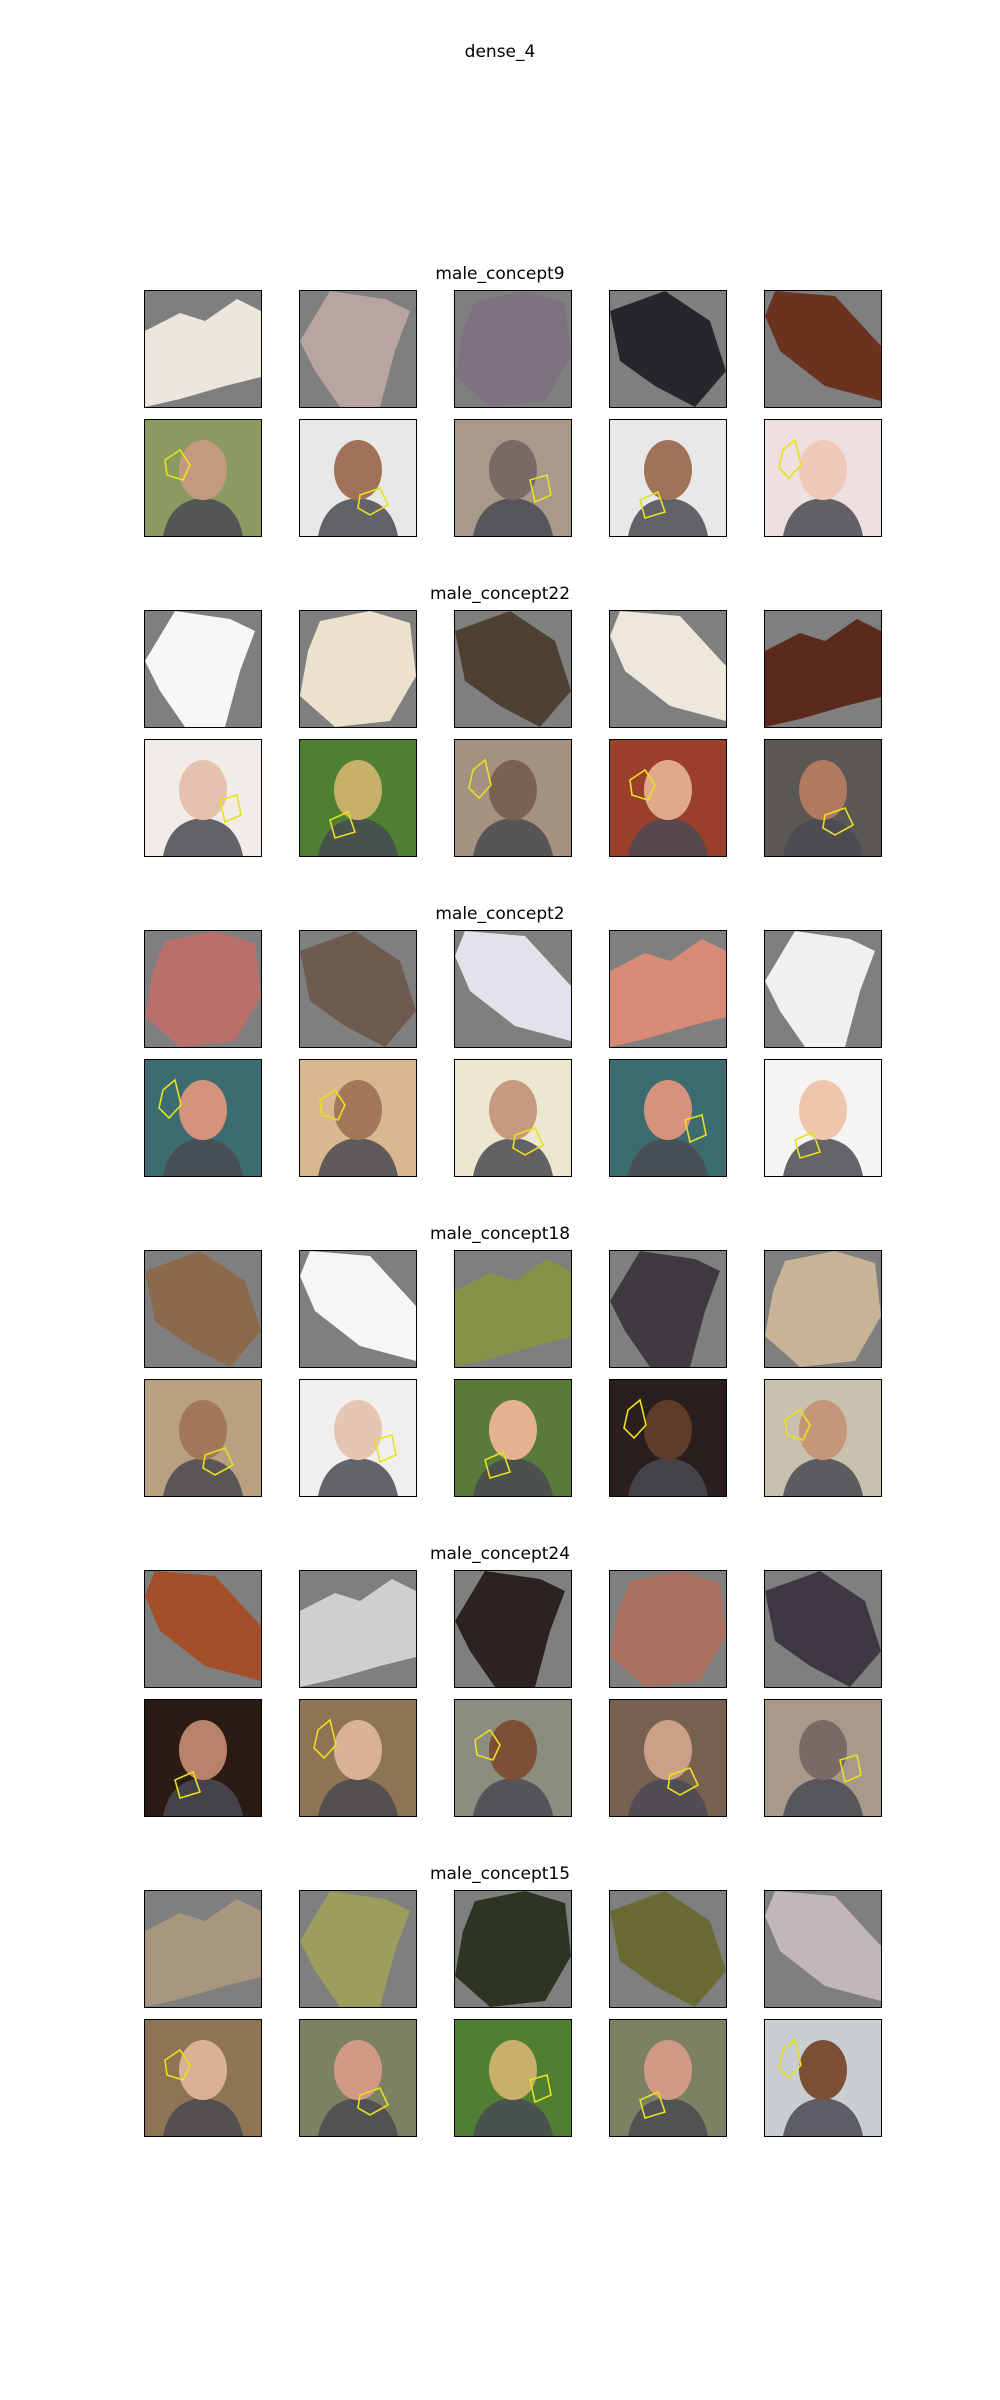 The width and height of the screenshot is (1000, 2400). I want to click on patch-row: 028341637, so click(514, 1649).